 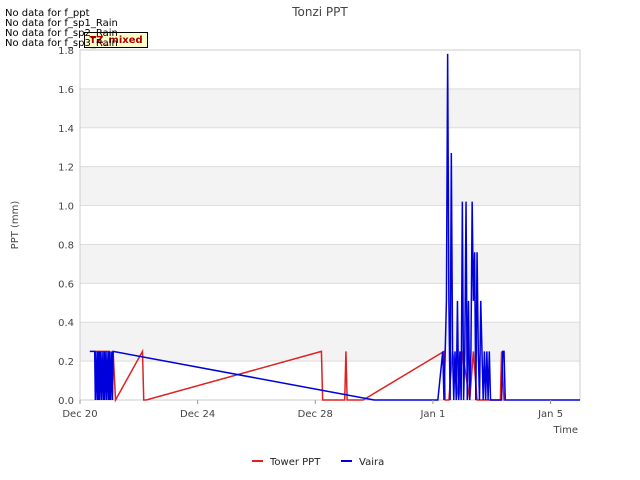 What do you see at coordinates (66, 168) in the screenshot?
I see `y-tick-label: 1.2` at bounding box center [66, 168].